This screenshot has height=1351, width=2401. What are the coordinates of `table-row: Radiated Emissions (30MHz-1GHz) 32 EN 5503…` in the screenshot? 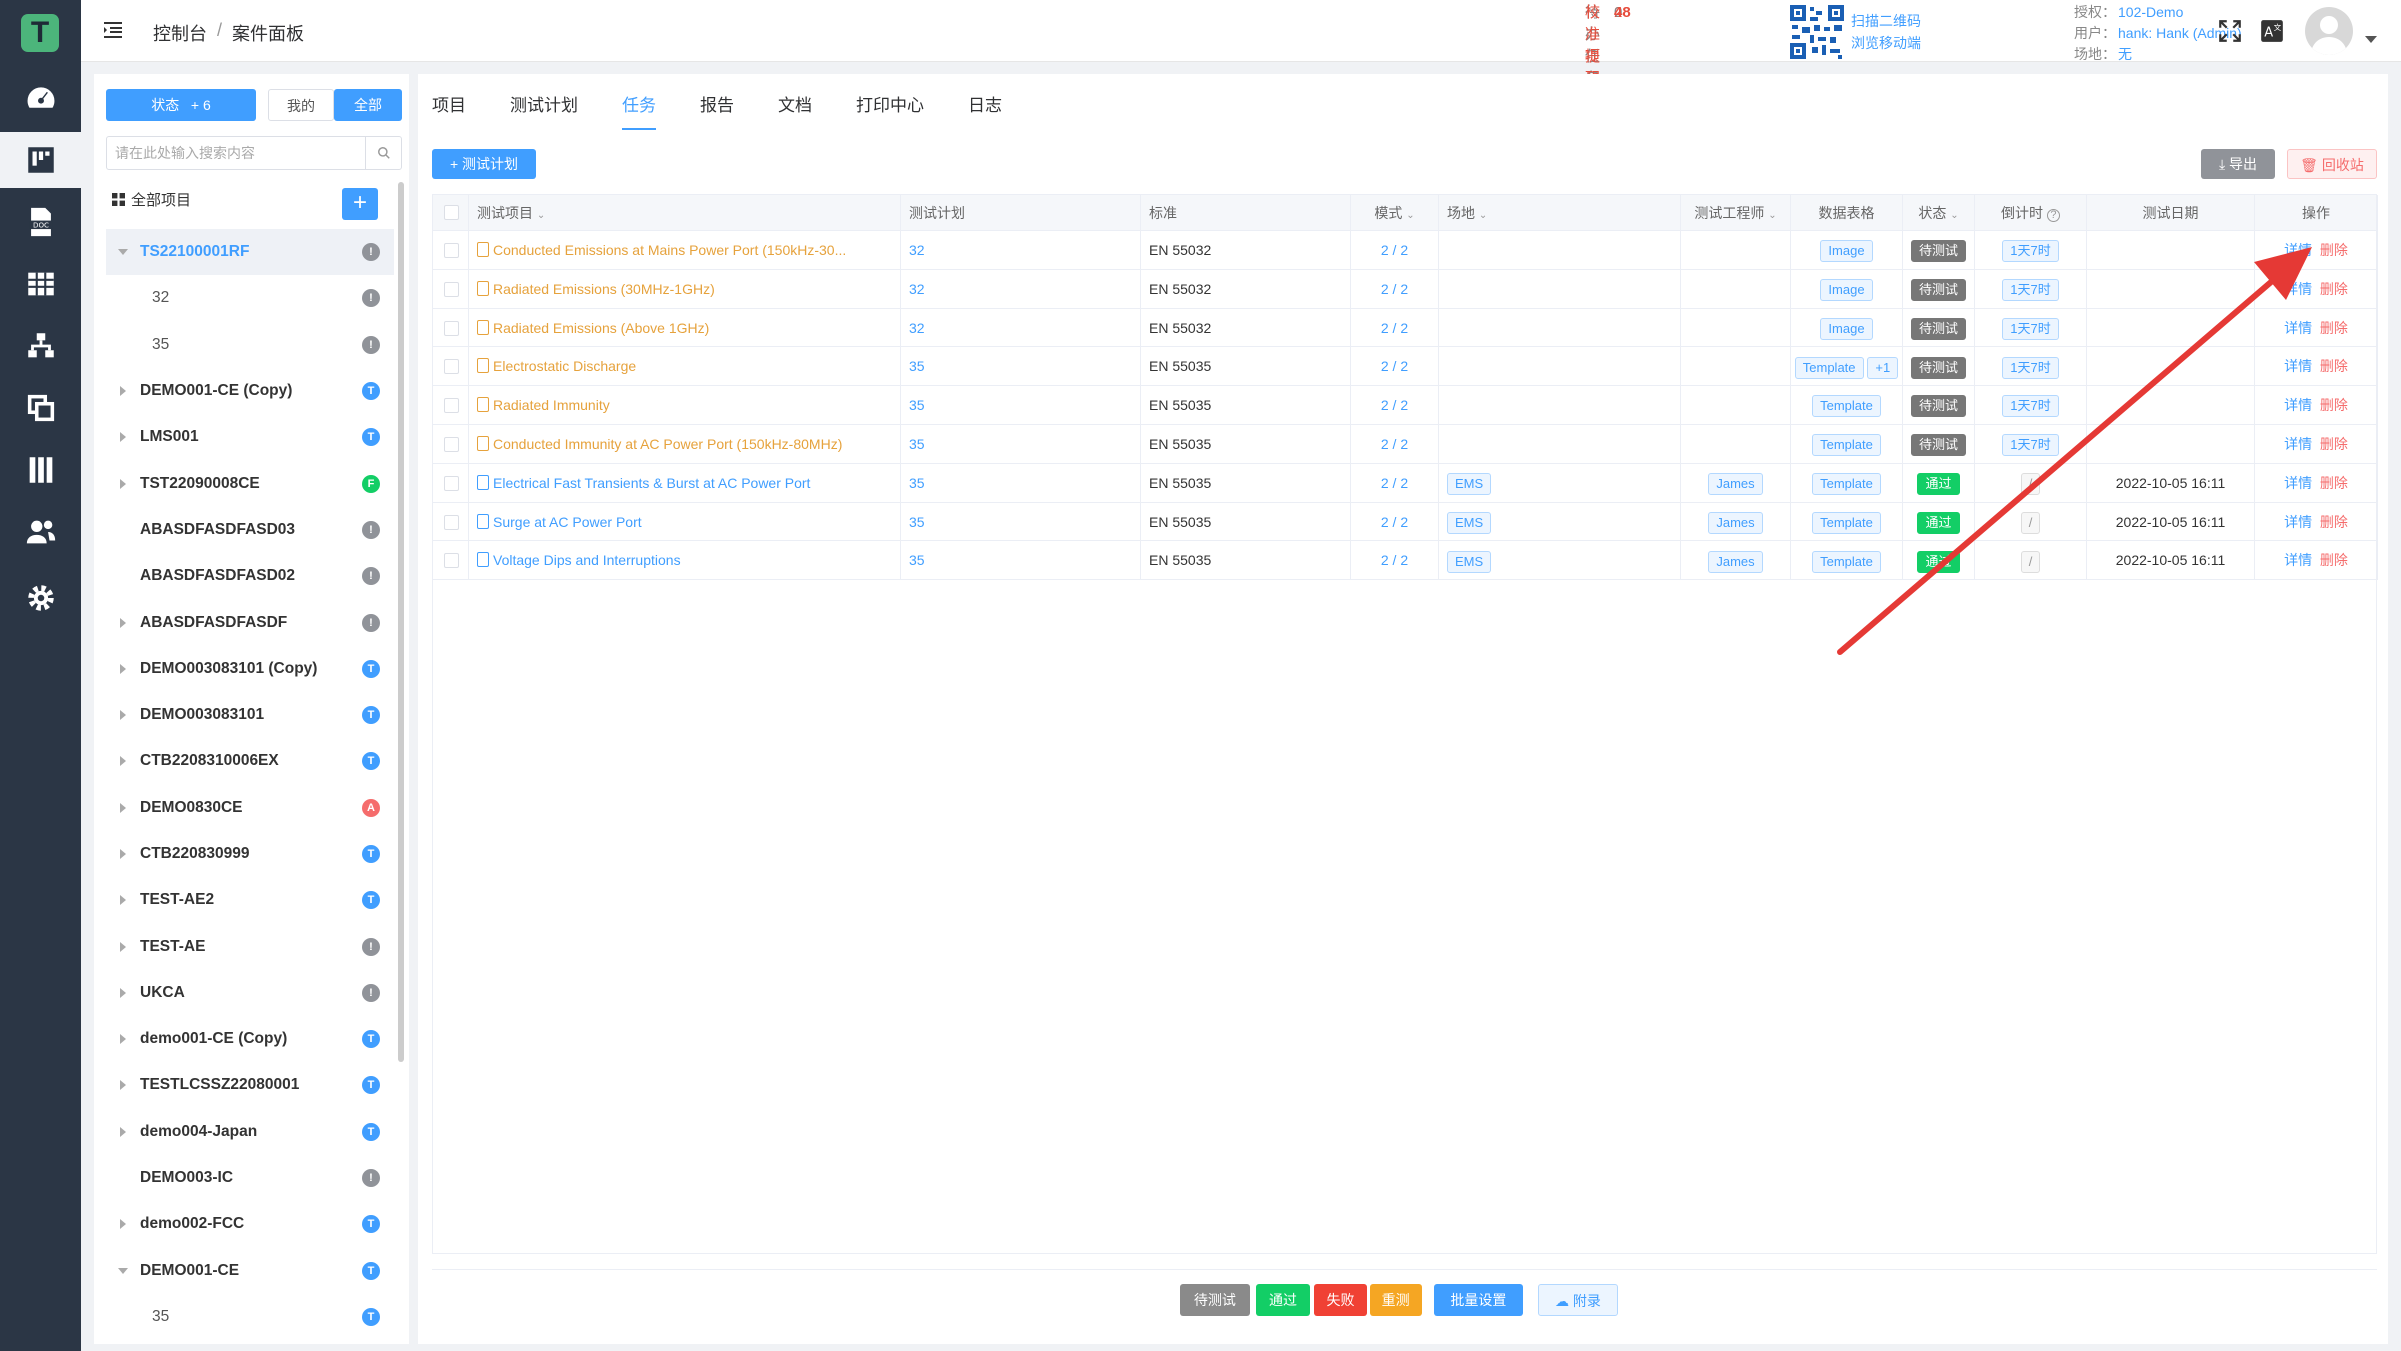 It's located at (1405, 289).